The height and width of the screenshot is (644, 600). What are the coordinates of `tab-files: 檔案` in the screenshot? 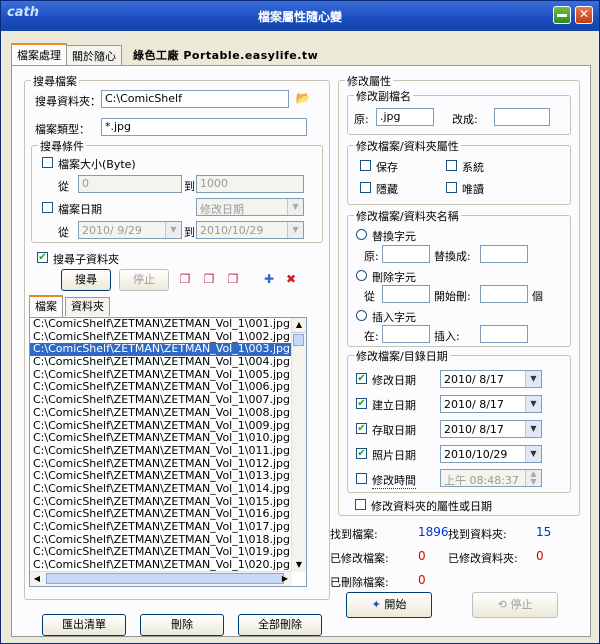 It's located at (46, 306).